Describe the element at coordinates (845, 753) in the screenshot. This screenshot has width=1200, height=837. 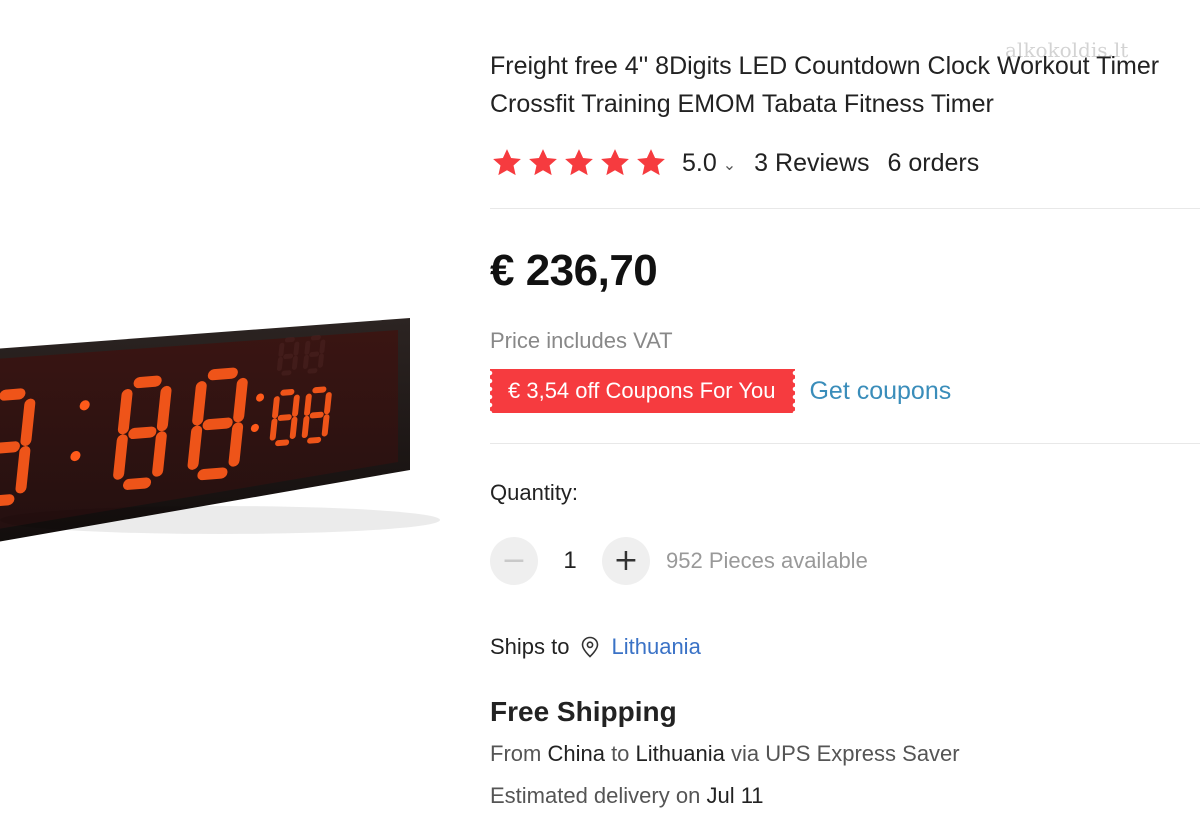
I see `route-carrier: via UPS Express Saver` at that location.